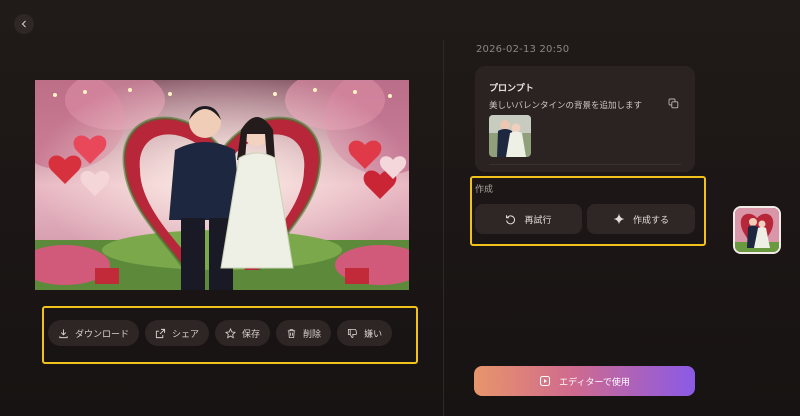  What do you see at coordinates (291, 333) in the screenshot?
I see `trash-icon` at bounding box center [291, 333].